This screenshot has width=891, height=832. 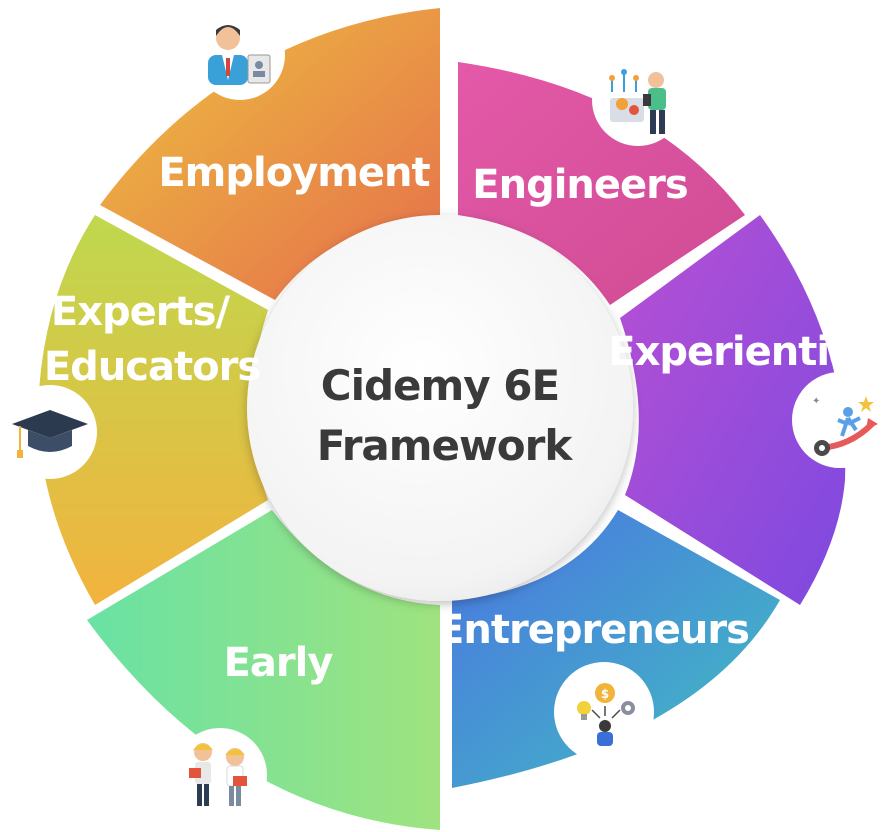 What do you see at coordinates (737, 352) in the screenshot?
I see `label-experiential: Experiential` at bounding box center [737, 352].